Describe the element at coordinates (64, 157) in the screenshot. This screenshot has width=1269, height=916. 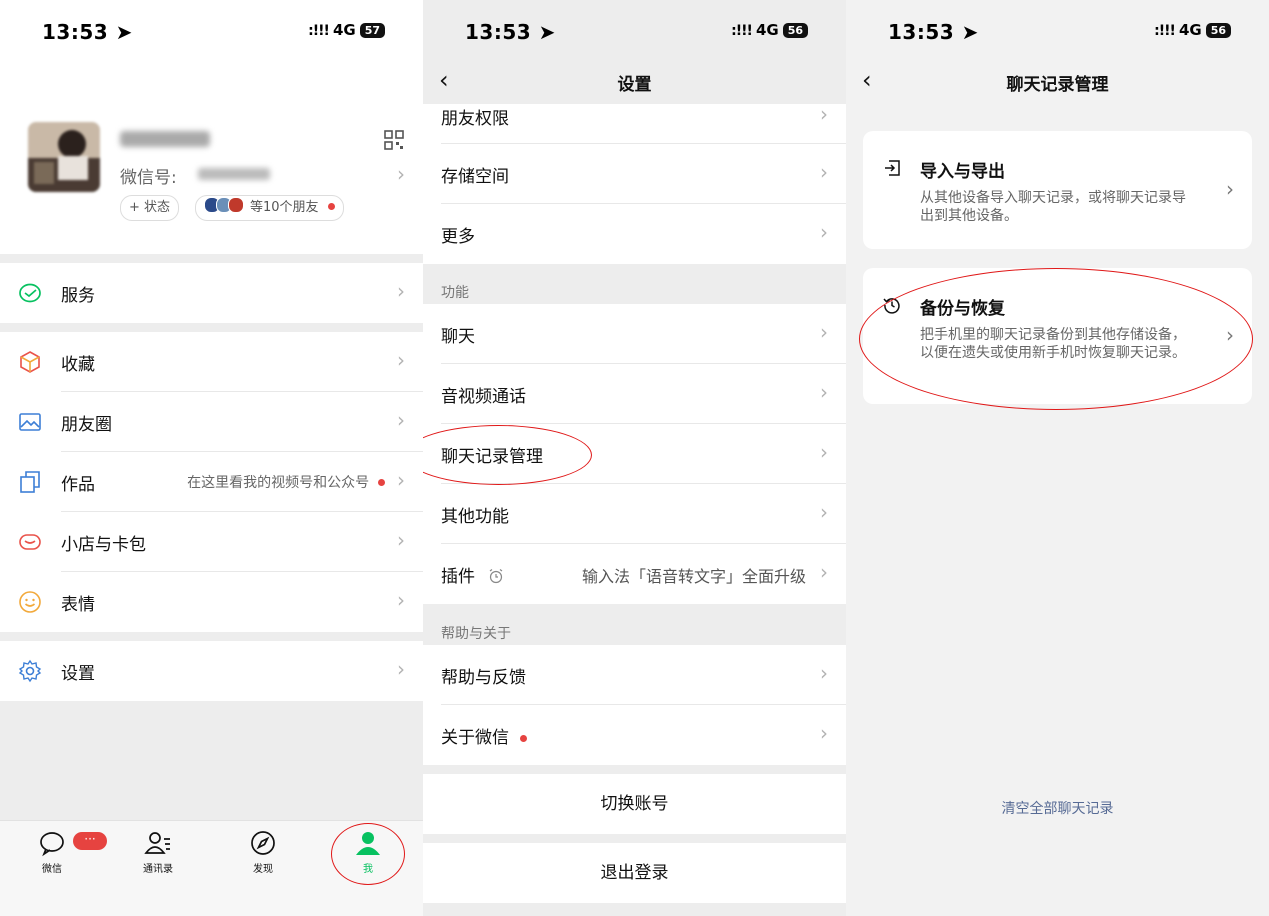
I see `avatar` at that location.